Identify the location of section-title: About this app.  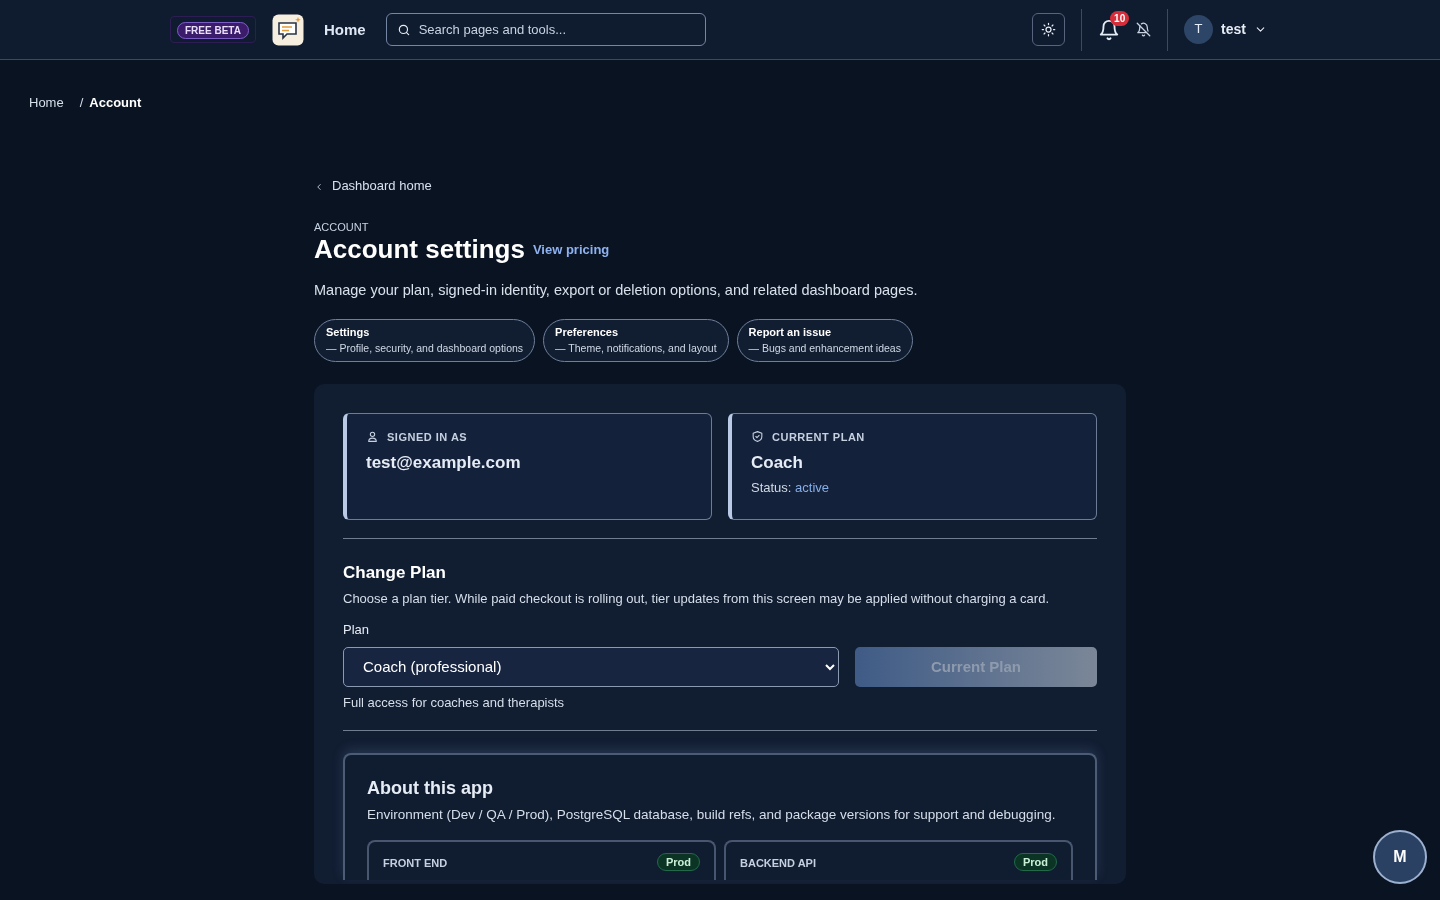
(430, 788).